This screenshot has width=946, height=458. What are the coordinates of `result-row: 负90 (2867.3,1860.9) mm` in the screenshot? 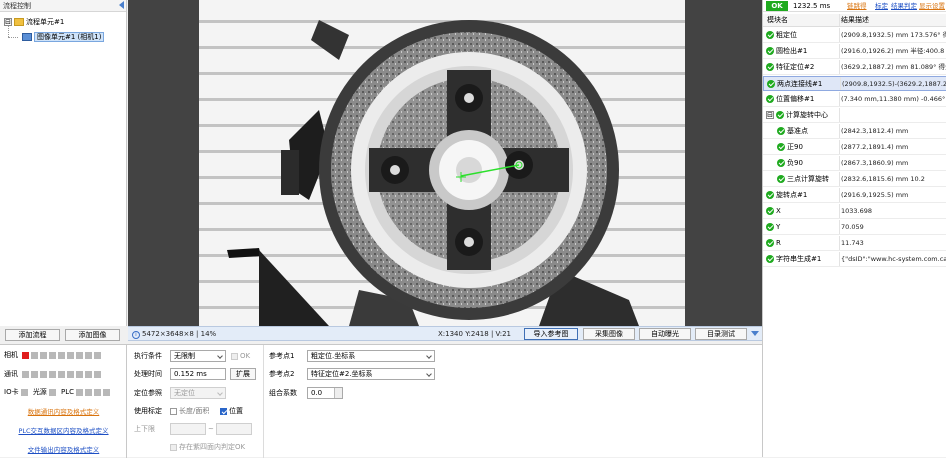 It's located at (854, 163).